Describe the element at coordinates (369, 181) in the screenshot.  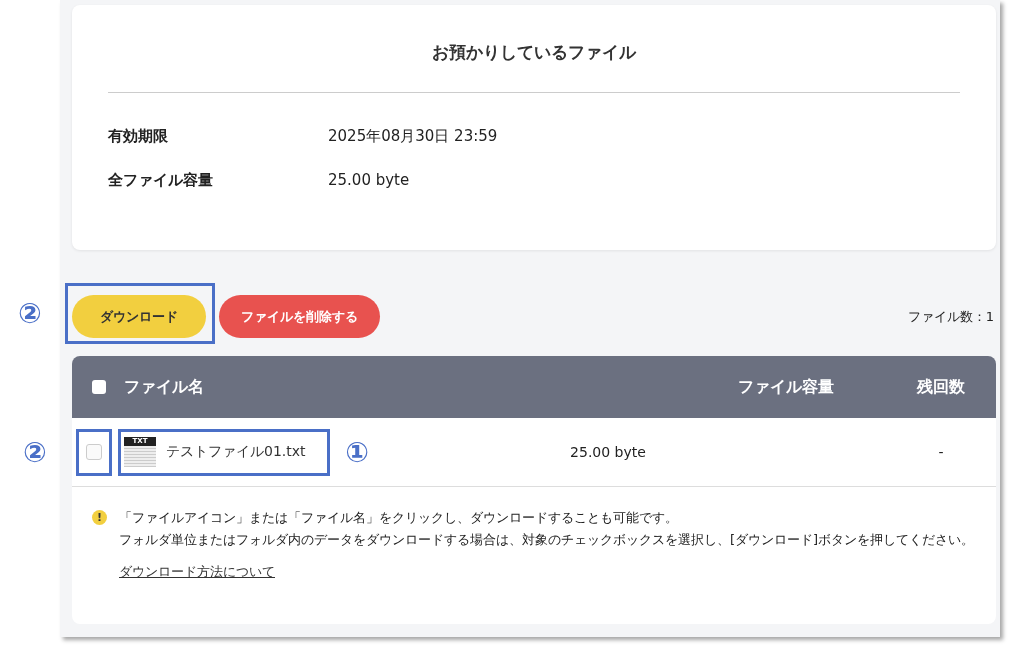
I see `info-value: 25.00 byte` at that location.